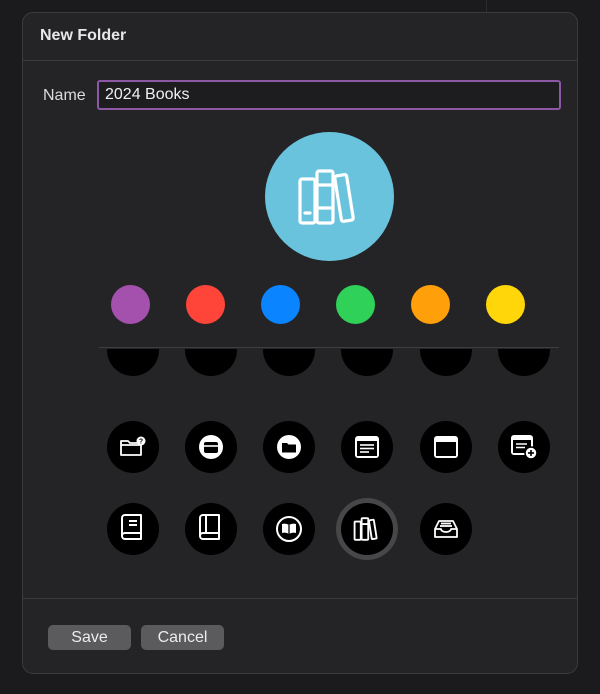 This screenshot has width=600, height=694. I want to click on note-add-icon, so click(524, 447).